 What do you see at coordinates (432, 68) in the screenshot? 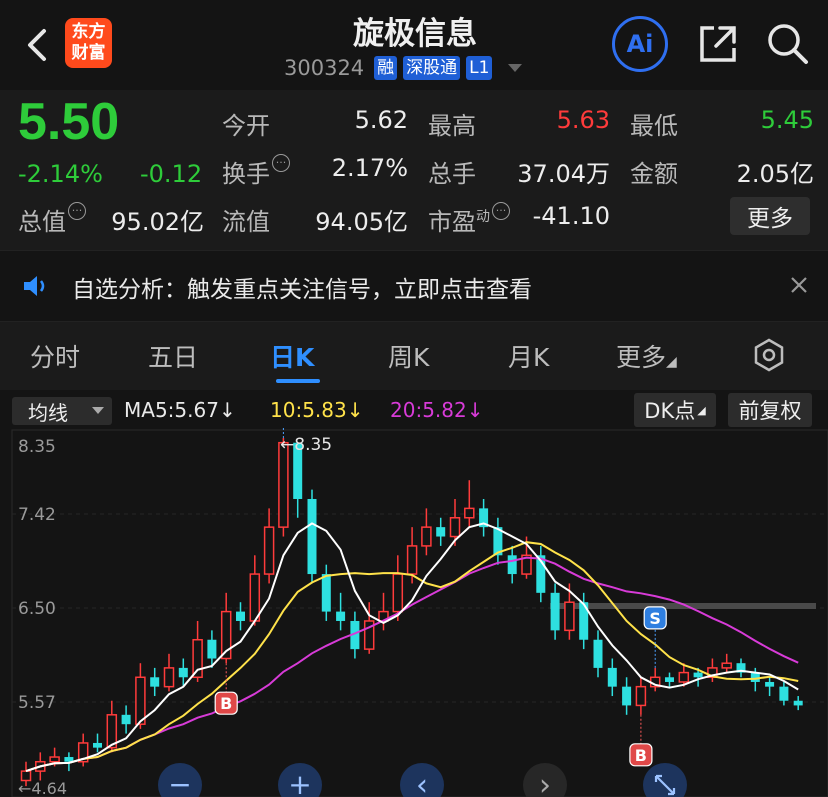
I see `connect-tag: 深股通` at bounding box center [432, 68].